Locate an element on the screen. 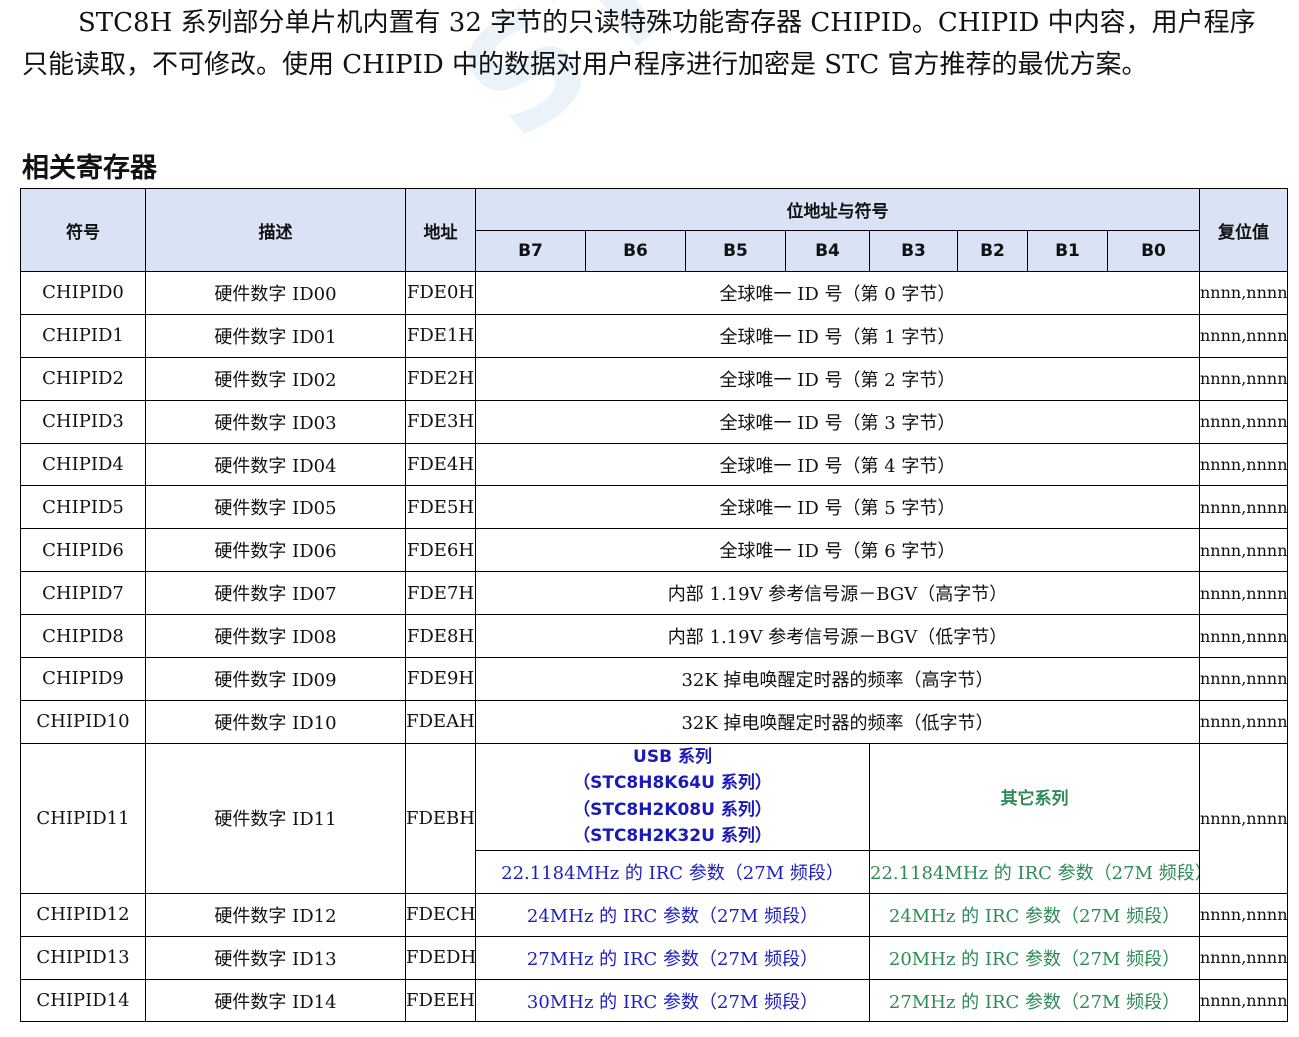 The width and height of the screenshot is (1299, 1037). header-bit-b0: B0 is located at coordinates (1153, 251).